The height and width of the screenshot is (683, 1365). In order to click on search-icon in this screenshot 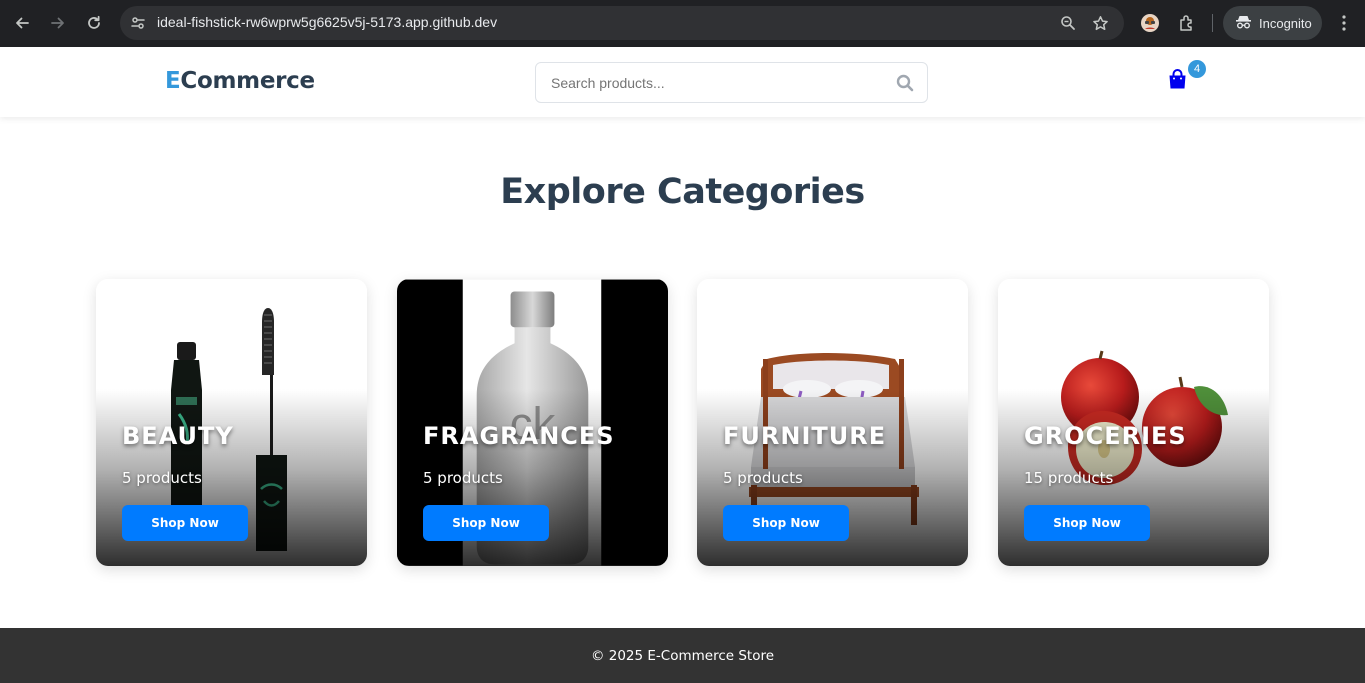, I will do `click(905, 83)`.